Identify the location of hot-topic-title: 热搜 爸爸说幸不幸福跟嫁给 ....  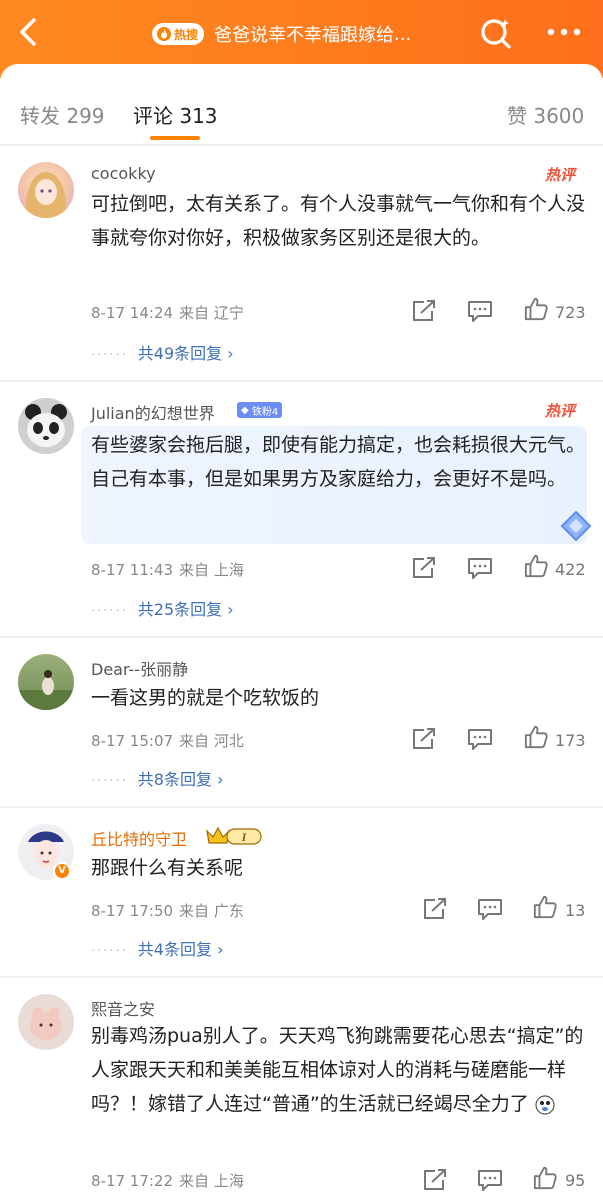
(295, 34).